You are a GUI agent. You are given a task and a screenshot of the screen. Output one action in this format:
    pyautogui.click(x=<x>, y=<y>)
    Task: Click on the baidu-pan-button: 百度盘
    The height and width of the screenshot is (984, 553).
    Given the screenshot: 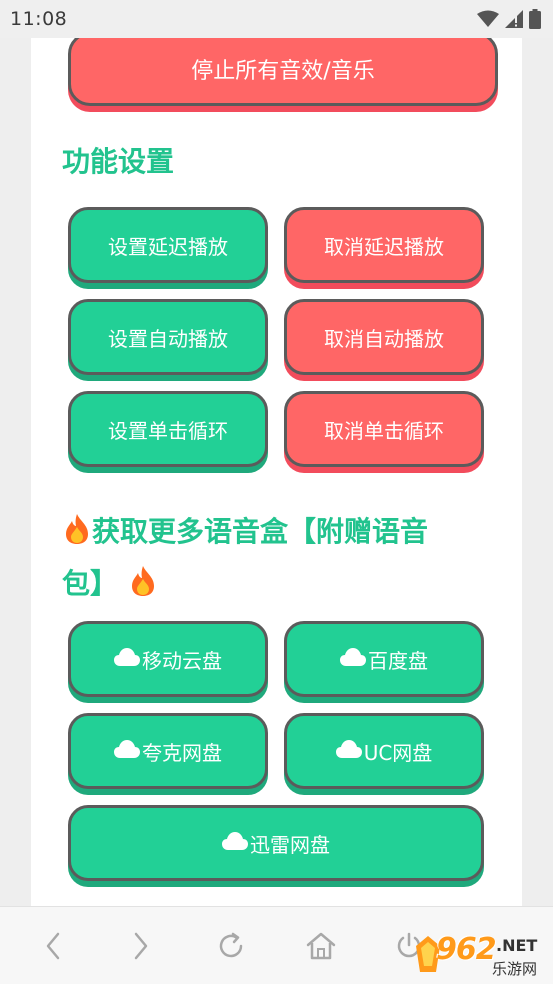 What is the action you would take?
    pyautogui.click(x=384, y=659)
    